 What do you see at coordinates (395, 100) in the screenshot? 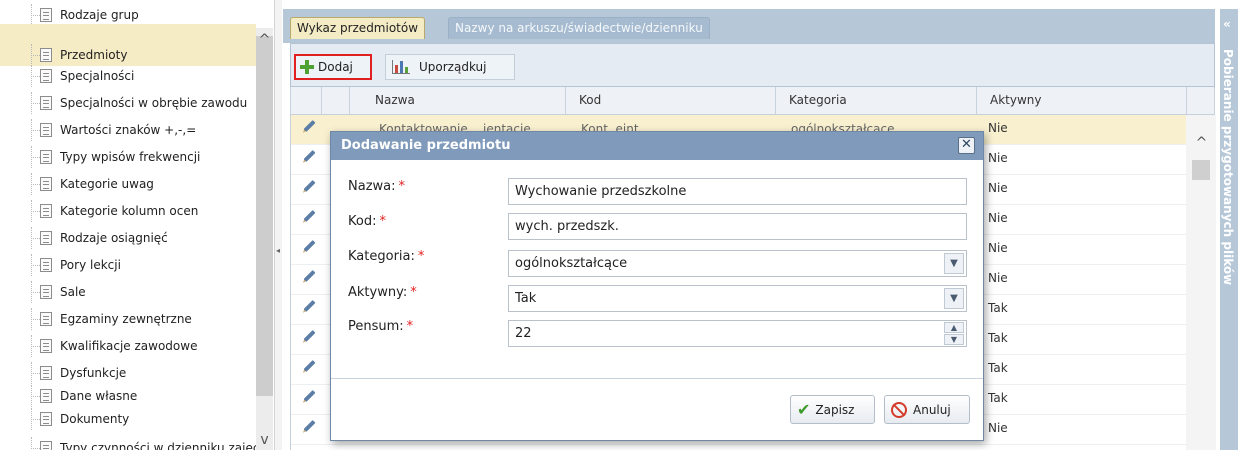
I see `column-header-nazwa: Nazwa` at bounding box center [395, 100].